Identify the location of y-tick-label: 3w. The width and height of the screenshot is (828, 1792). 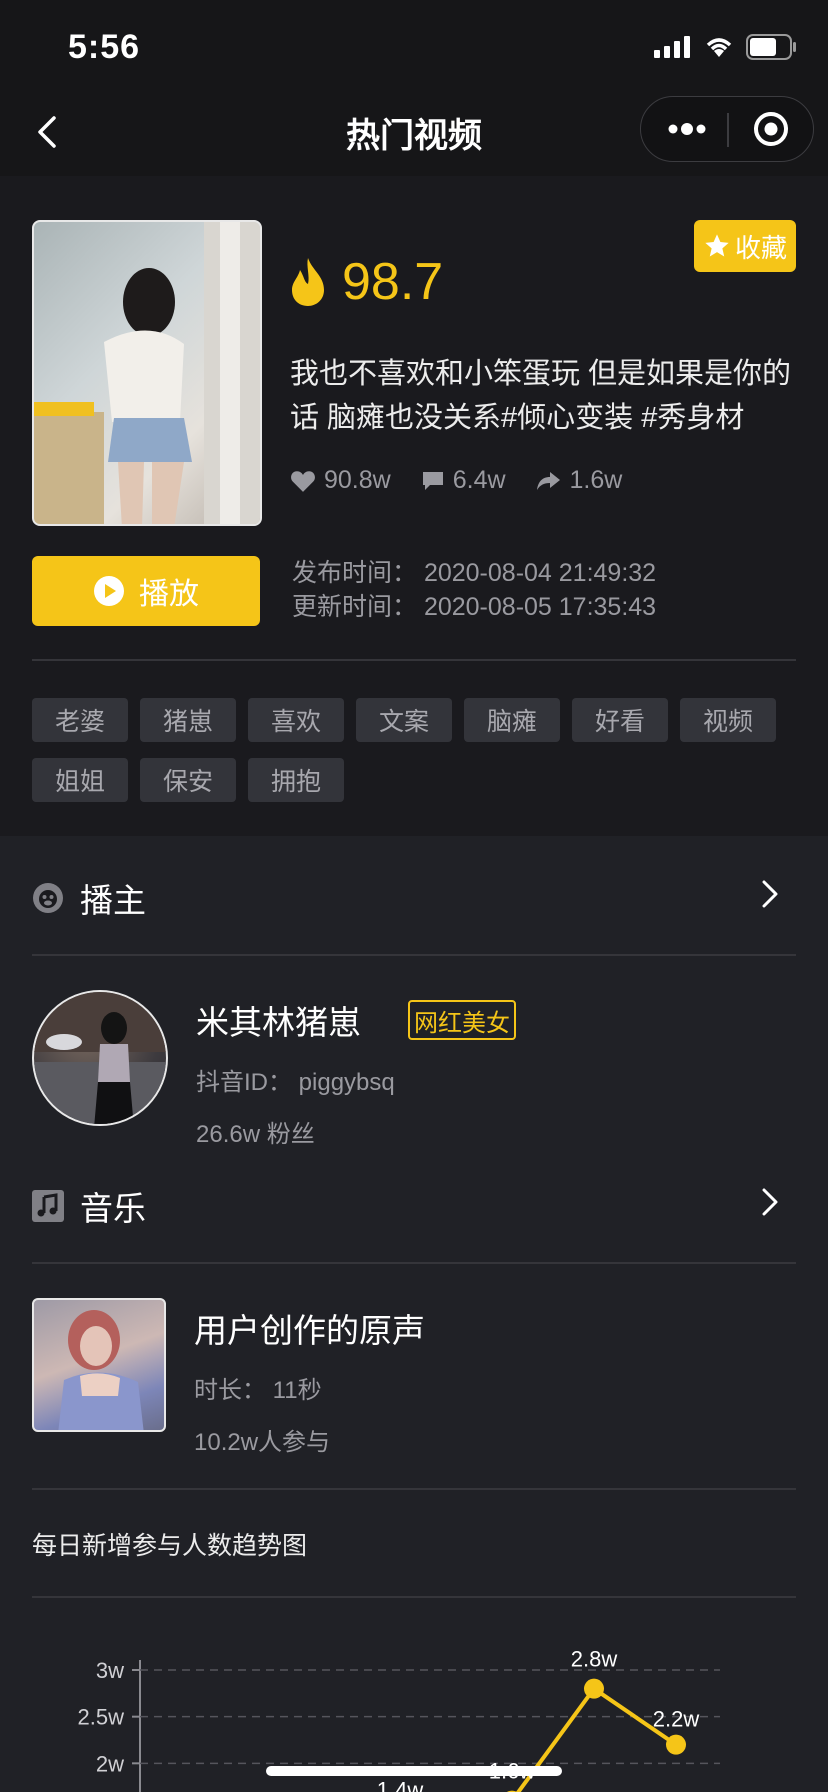
(110, 1670).